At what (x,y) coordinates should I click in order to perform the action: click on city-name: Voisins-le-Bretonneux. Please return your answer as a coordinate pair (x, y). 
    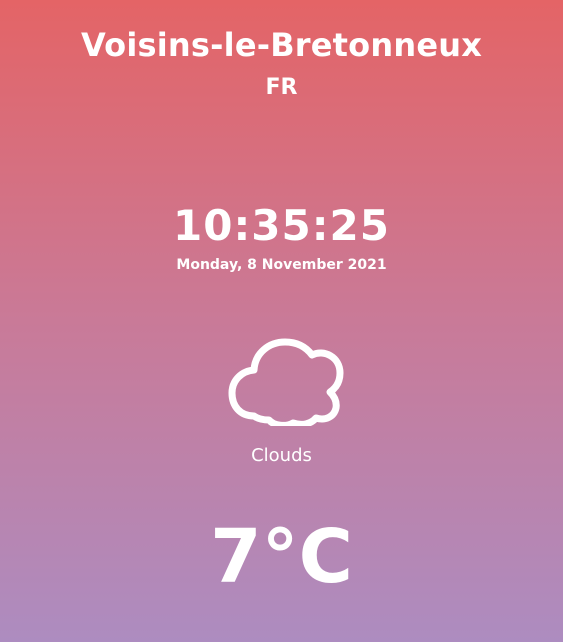
    Looking at the image, I should click on (281, 45).